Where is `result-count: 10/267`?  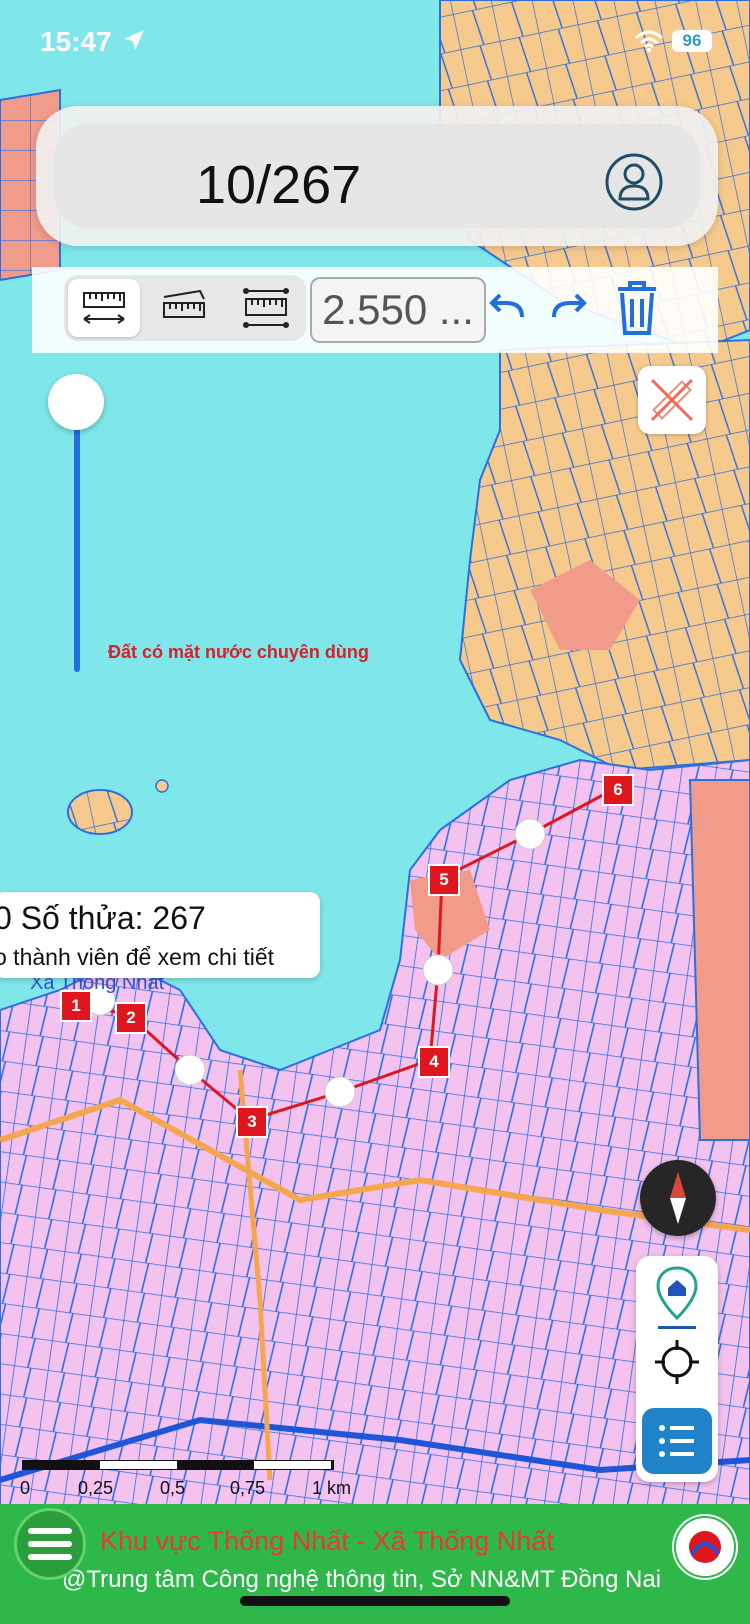 result-count: 10/267 is located at coordinates (279, 185).